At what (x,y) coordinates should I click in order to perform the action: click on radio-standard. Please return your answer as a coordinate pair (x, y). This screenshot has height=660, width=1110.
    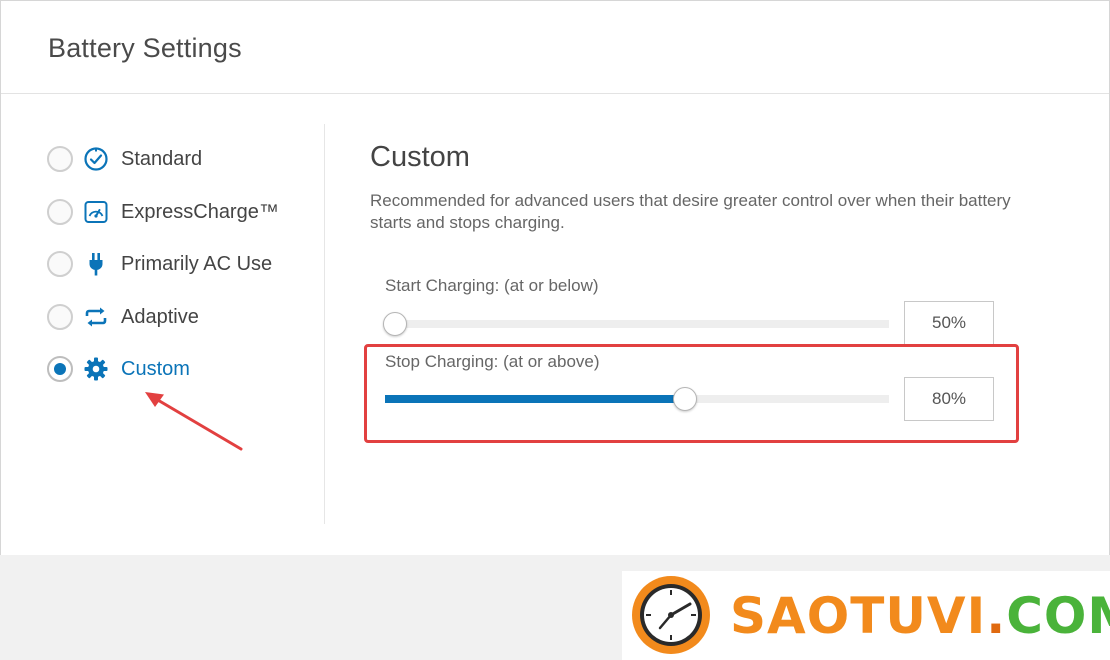
    Looking at the image, I should click on (60, 159).